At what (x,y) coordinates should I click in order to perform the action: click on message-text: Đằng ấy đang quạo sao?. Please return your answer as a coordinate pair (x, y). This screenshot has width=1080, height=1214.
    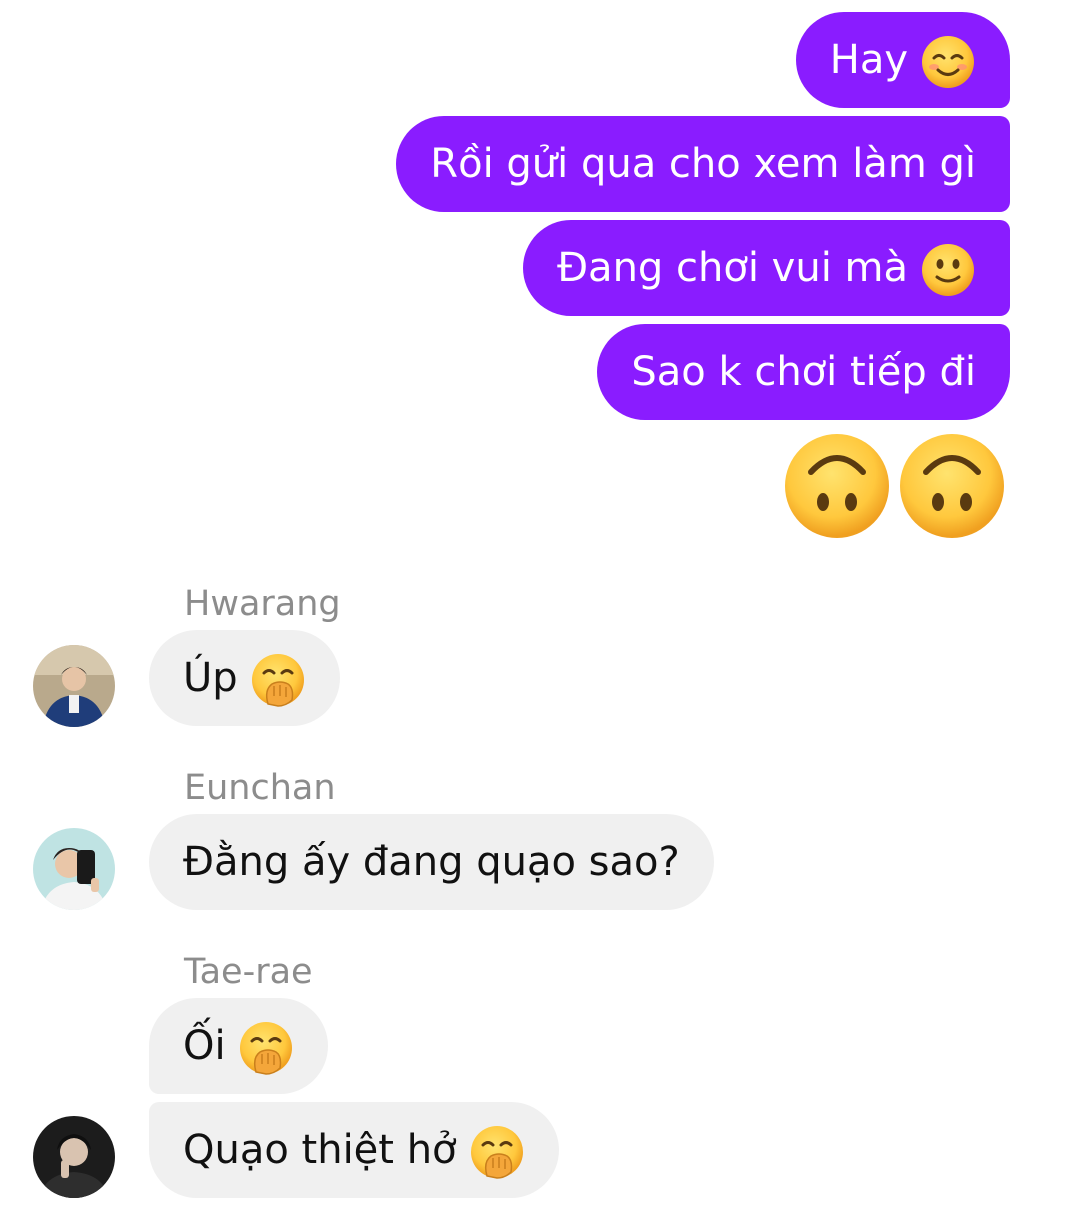
    Looking at the image, I should click on (431, 862).